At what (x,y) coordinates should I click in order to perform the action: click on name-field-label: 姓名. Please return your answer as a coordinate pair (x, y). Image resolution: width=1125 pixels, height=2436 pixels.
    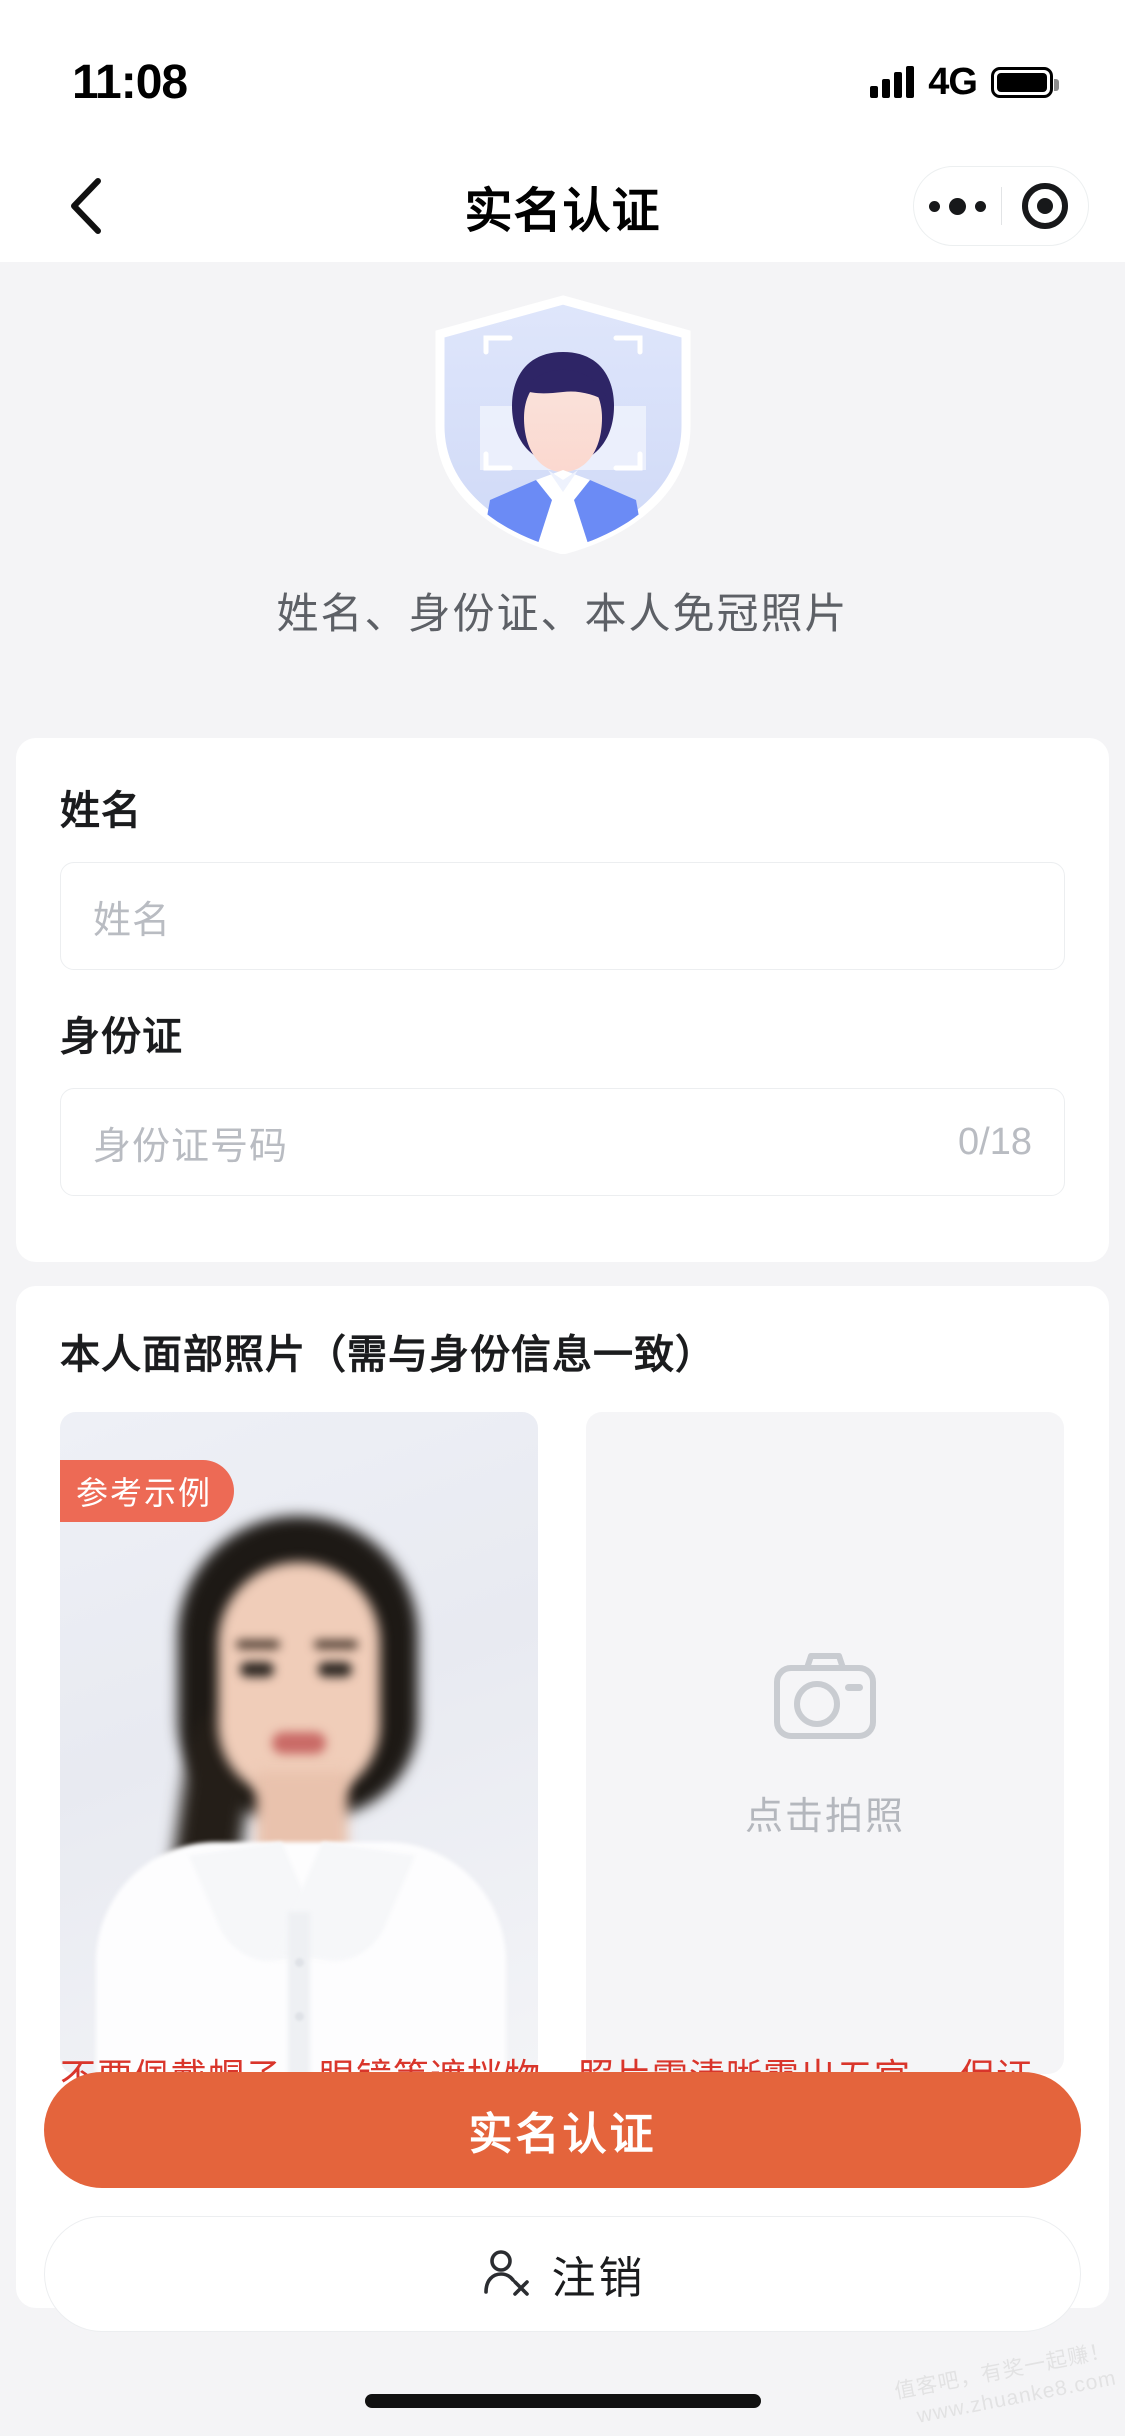
    Looking at the image, I should click on (101, 811).